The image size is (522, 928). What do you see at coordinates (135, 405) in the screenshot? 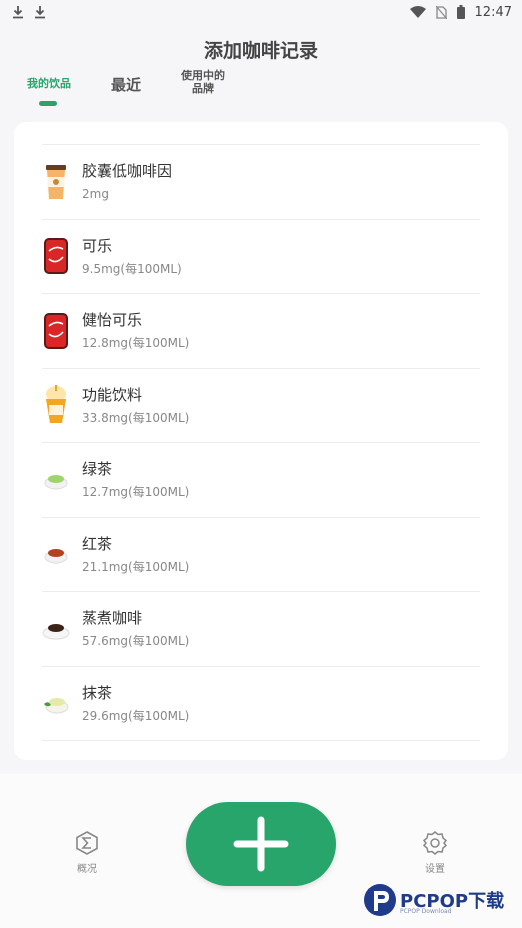
I see `drink-text: 功能饮料 33.8mg(每100ML)` at bounding box center [135, 405].